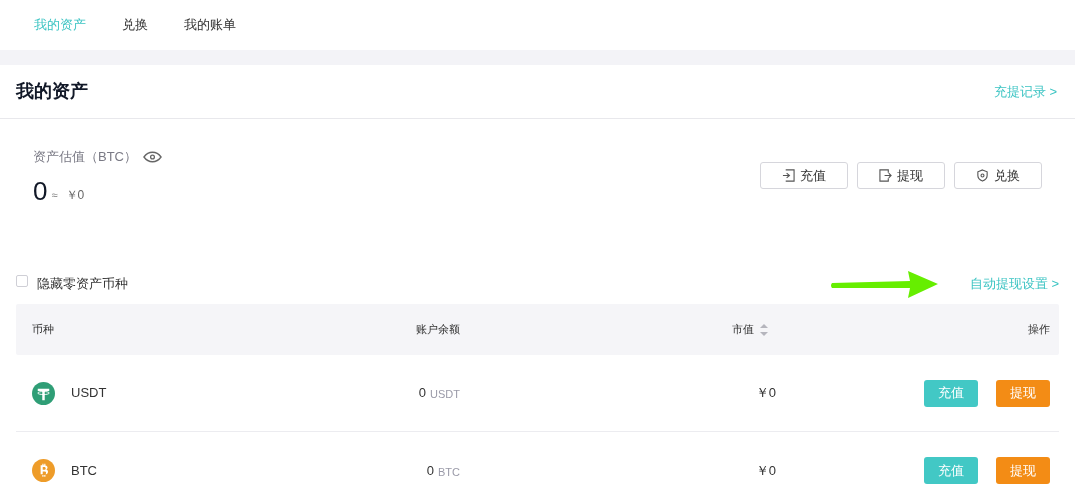  What do you see at coordinates (982, 175) in the screenshot?
I see `shield-icon` at bounding box center [982, 175].